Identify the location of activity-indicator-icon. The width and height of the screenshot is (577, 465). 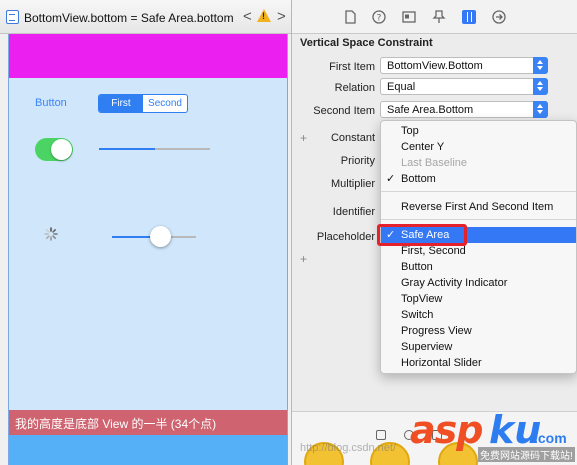
(51, 234).